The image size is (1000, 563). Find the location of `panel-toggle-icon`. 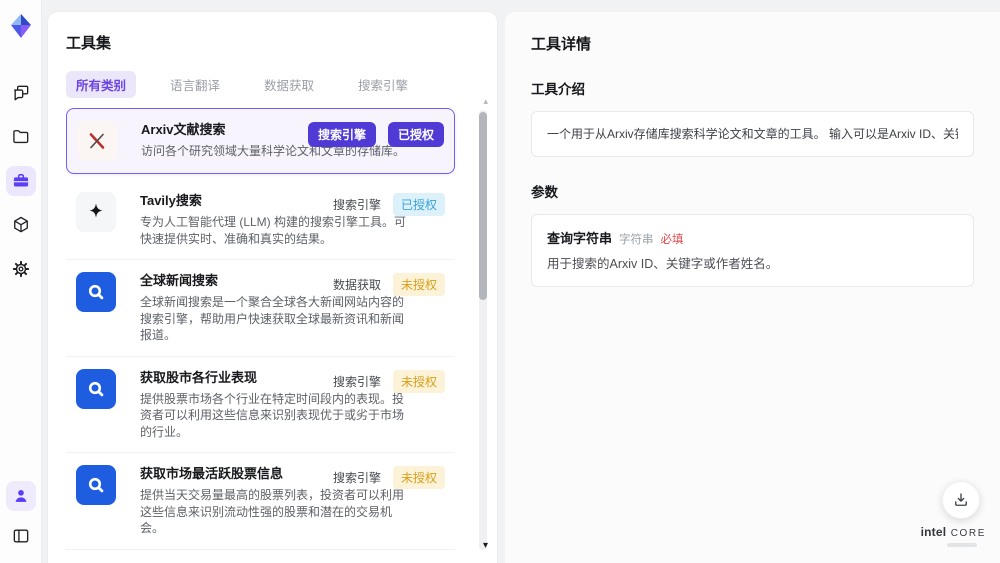

panel-toggle-icon is located at coordinates (21, 536).